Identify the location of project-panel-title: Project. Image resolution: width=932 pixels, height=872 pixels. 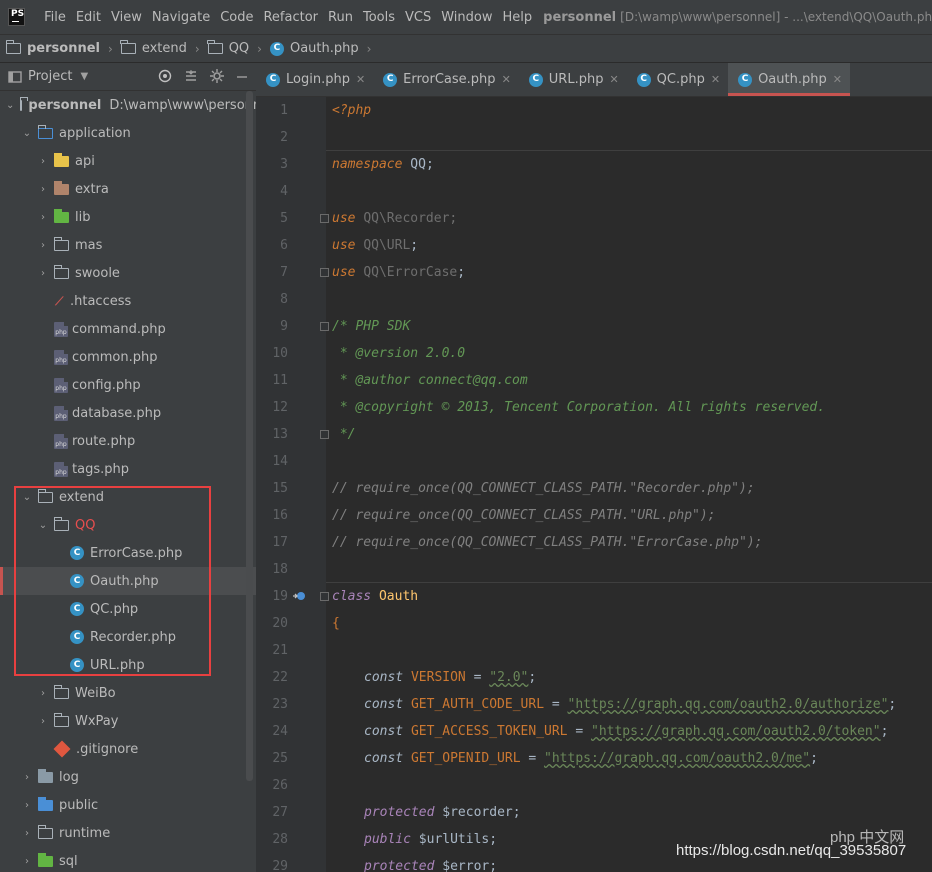
(50, 76).